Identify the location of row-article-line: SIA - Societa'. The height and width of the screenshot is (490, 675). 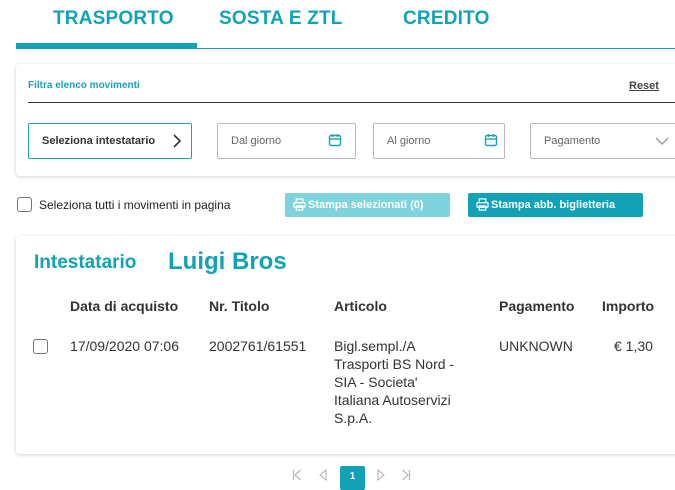
(376, 382).